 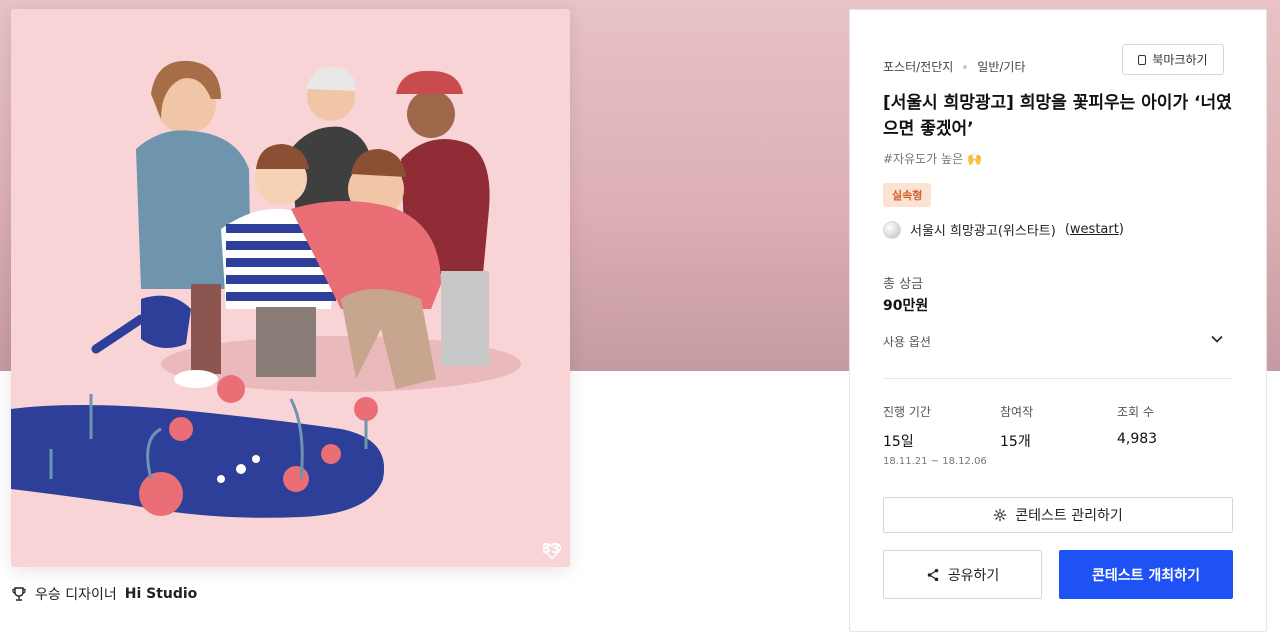 I want to click on bookmark-label: 북마크하기, so click(x=1180, y=60).